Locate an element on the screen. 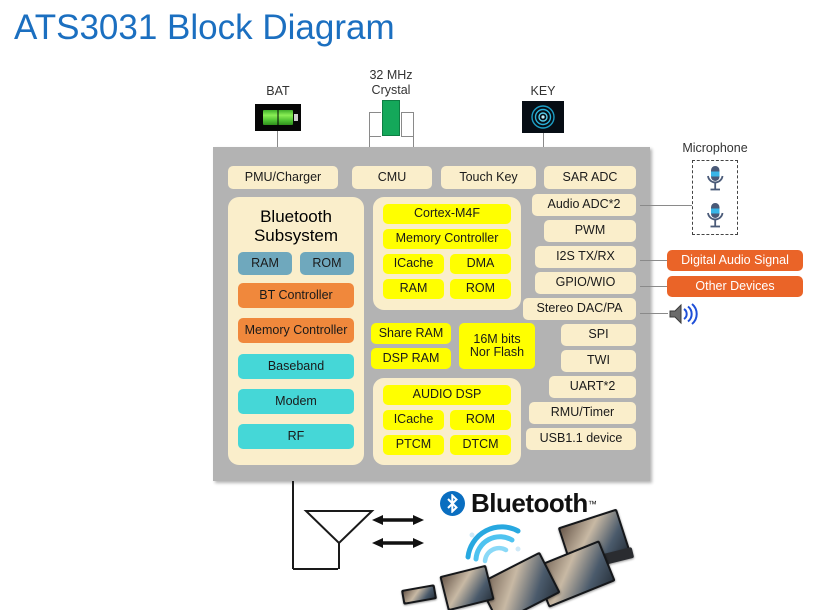  block-rf: RF is located at coordinates (296, 436).